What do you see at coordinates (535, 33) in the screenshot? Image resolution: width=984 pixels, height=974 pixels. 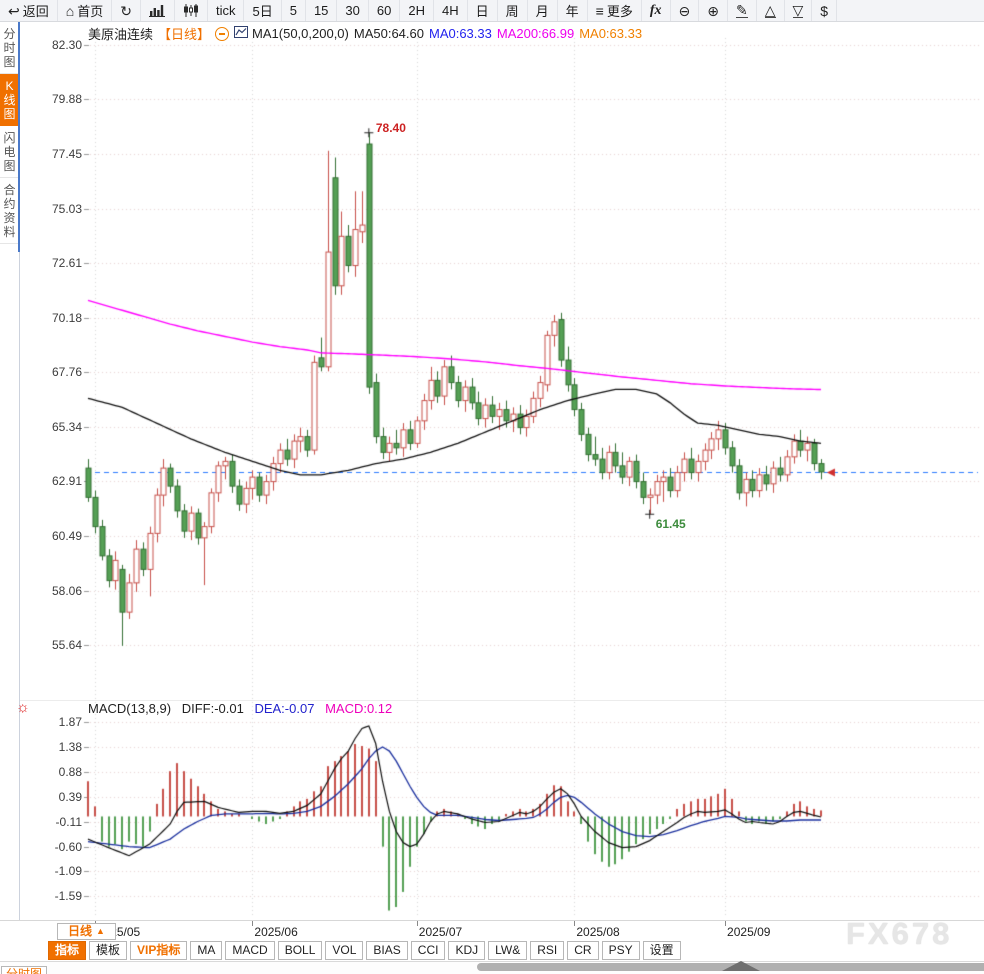 I see `ma200-value: MA200:66.99` at bounding box center [535, 33].